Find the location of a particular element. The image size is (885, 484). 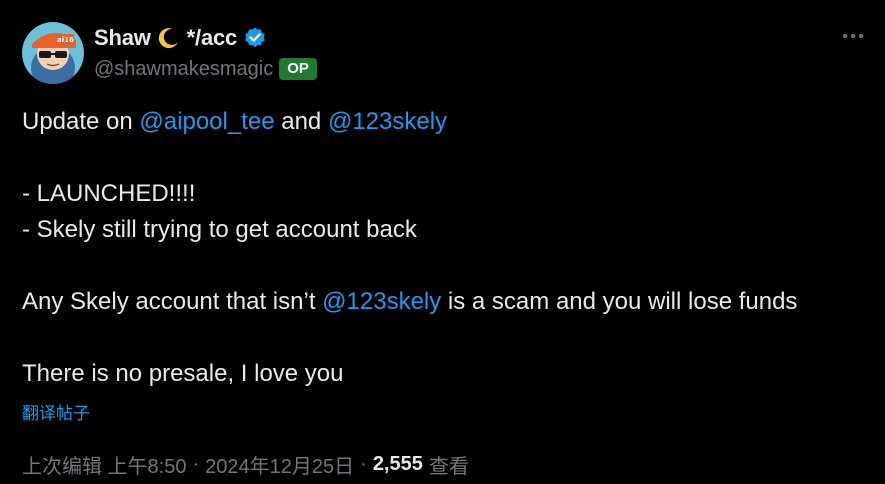

op-badge: OP is located at coordinates (298, 69).